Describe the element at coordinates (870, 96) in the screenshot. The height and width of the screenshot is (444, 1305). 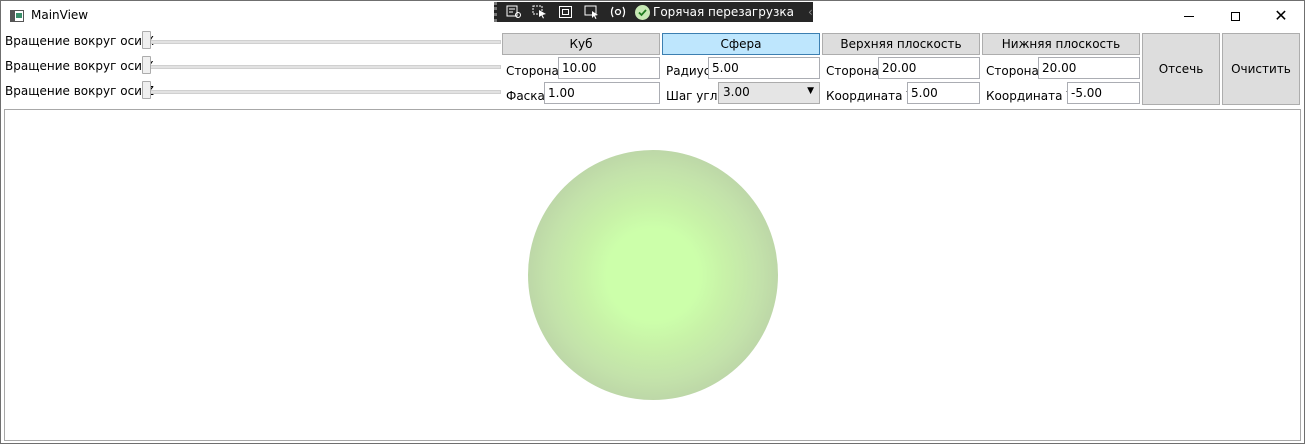
I see `top-plane-coord-y-label: Координата Y` at that location.